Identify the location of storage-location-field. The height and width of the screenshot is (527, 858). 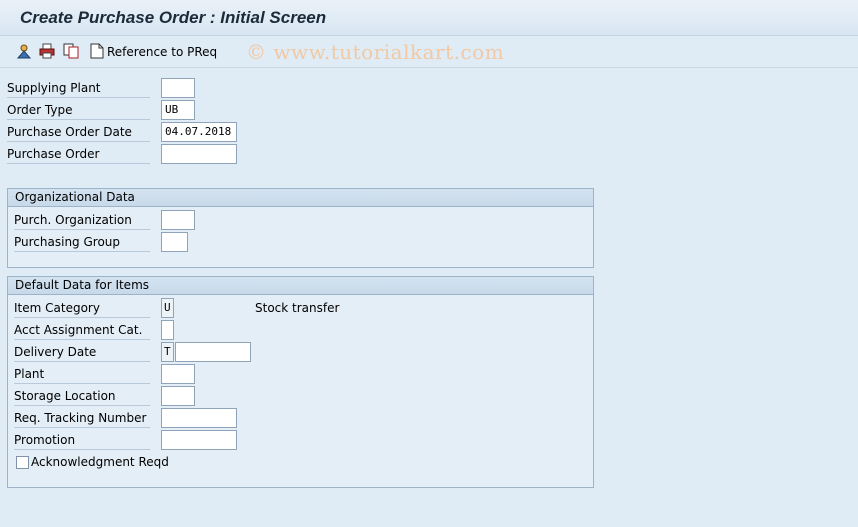
(178, 396).